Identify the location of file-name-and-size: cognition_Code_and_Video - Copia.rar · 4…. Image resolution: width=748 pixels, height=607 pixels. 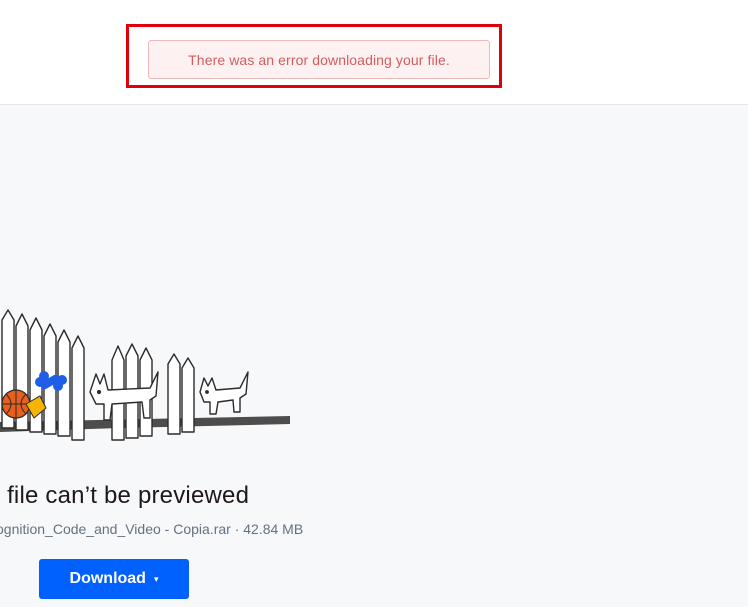
(152, 529).